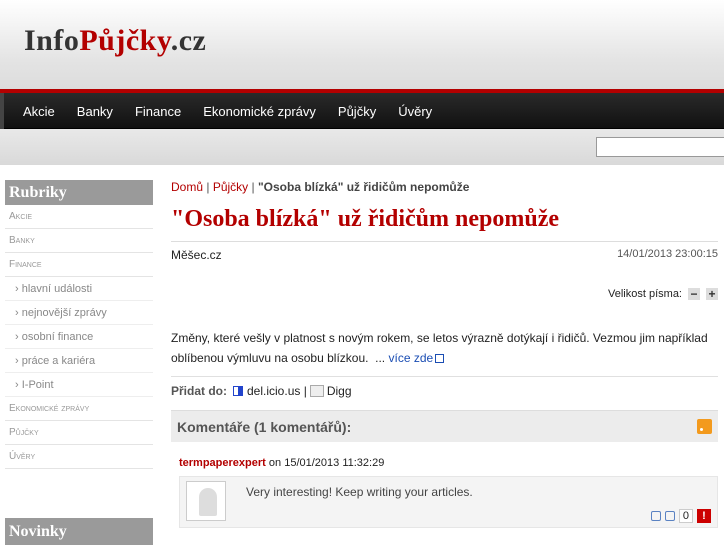 This screenshot has height=545, width=724. I want to click on report-icon: !, so click(704, 516).